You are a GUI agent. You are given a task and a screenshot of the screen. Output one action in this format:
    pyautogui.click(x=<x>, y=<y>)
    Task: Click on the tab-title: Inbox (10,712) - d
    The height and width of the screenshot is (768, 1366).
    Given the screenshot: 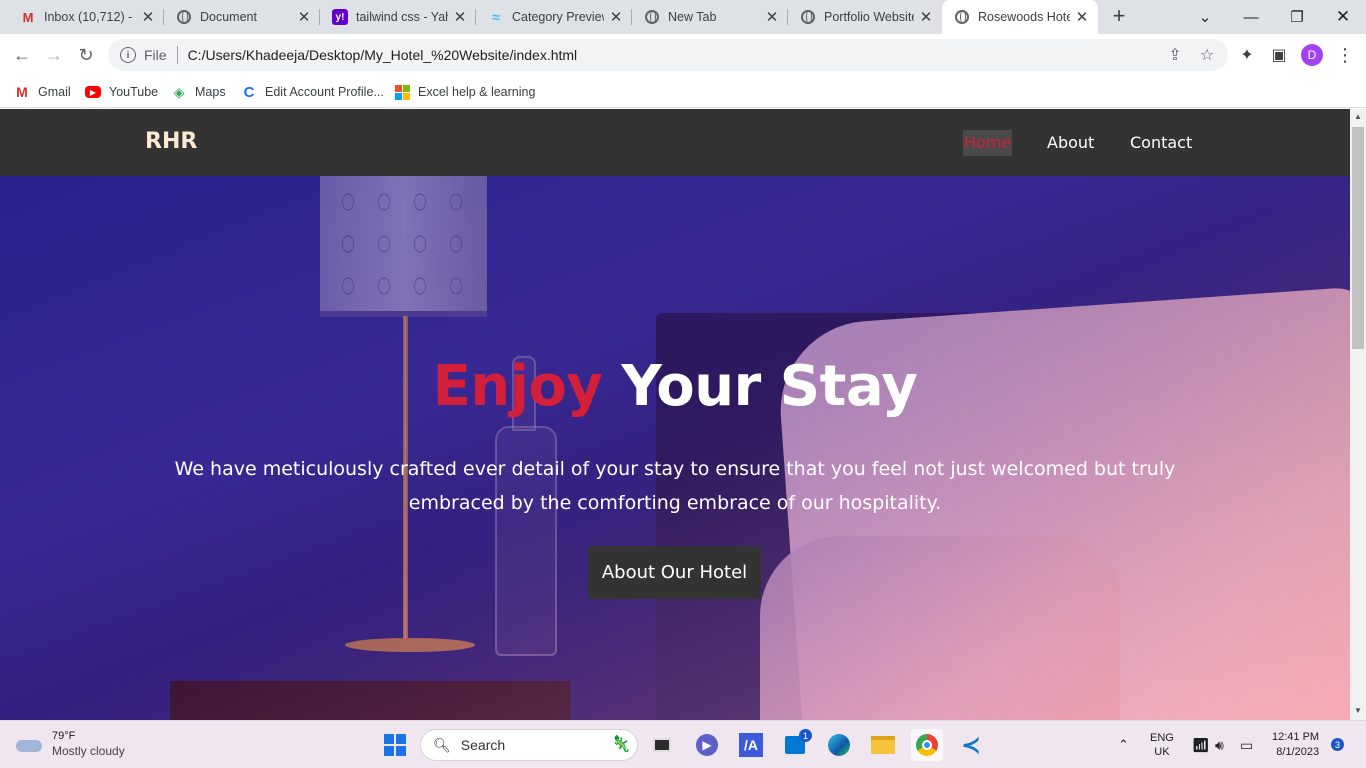 What is the action you would take?
    pyautogui.click(x=90, y=17)
    